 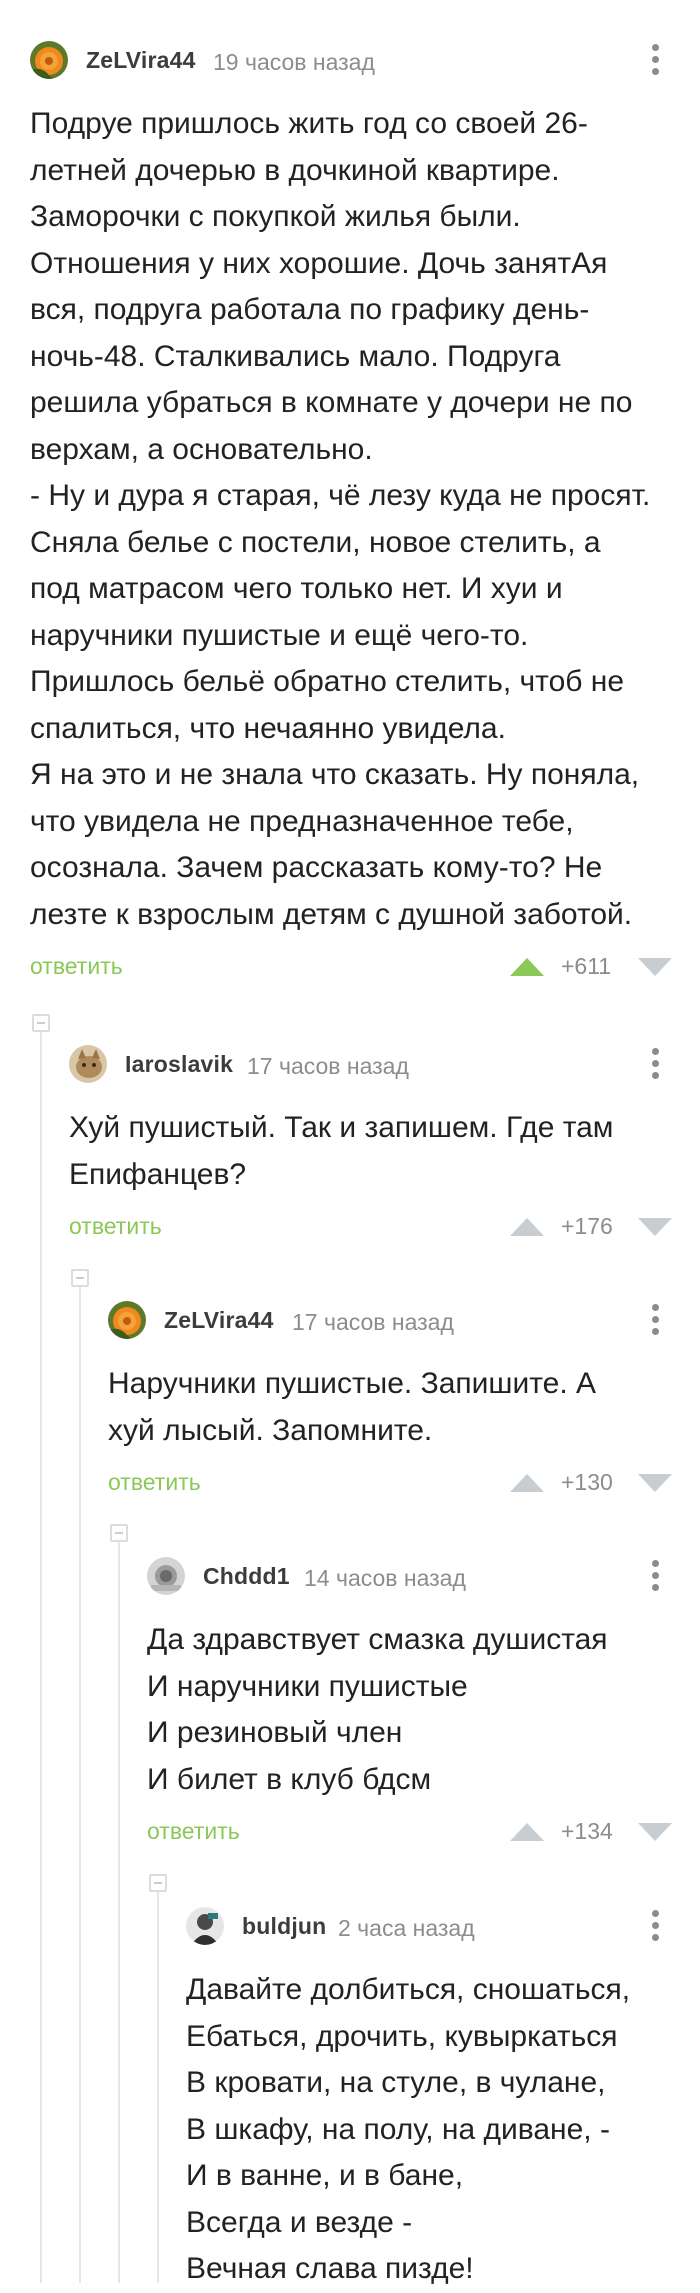 I want to click on comment-line: Всегда и везде -, so click(x=299, y=2222).